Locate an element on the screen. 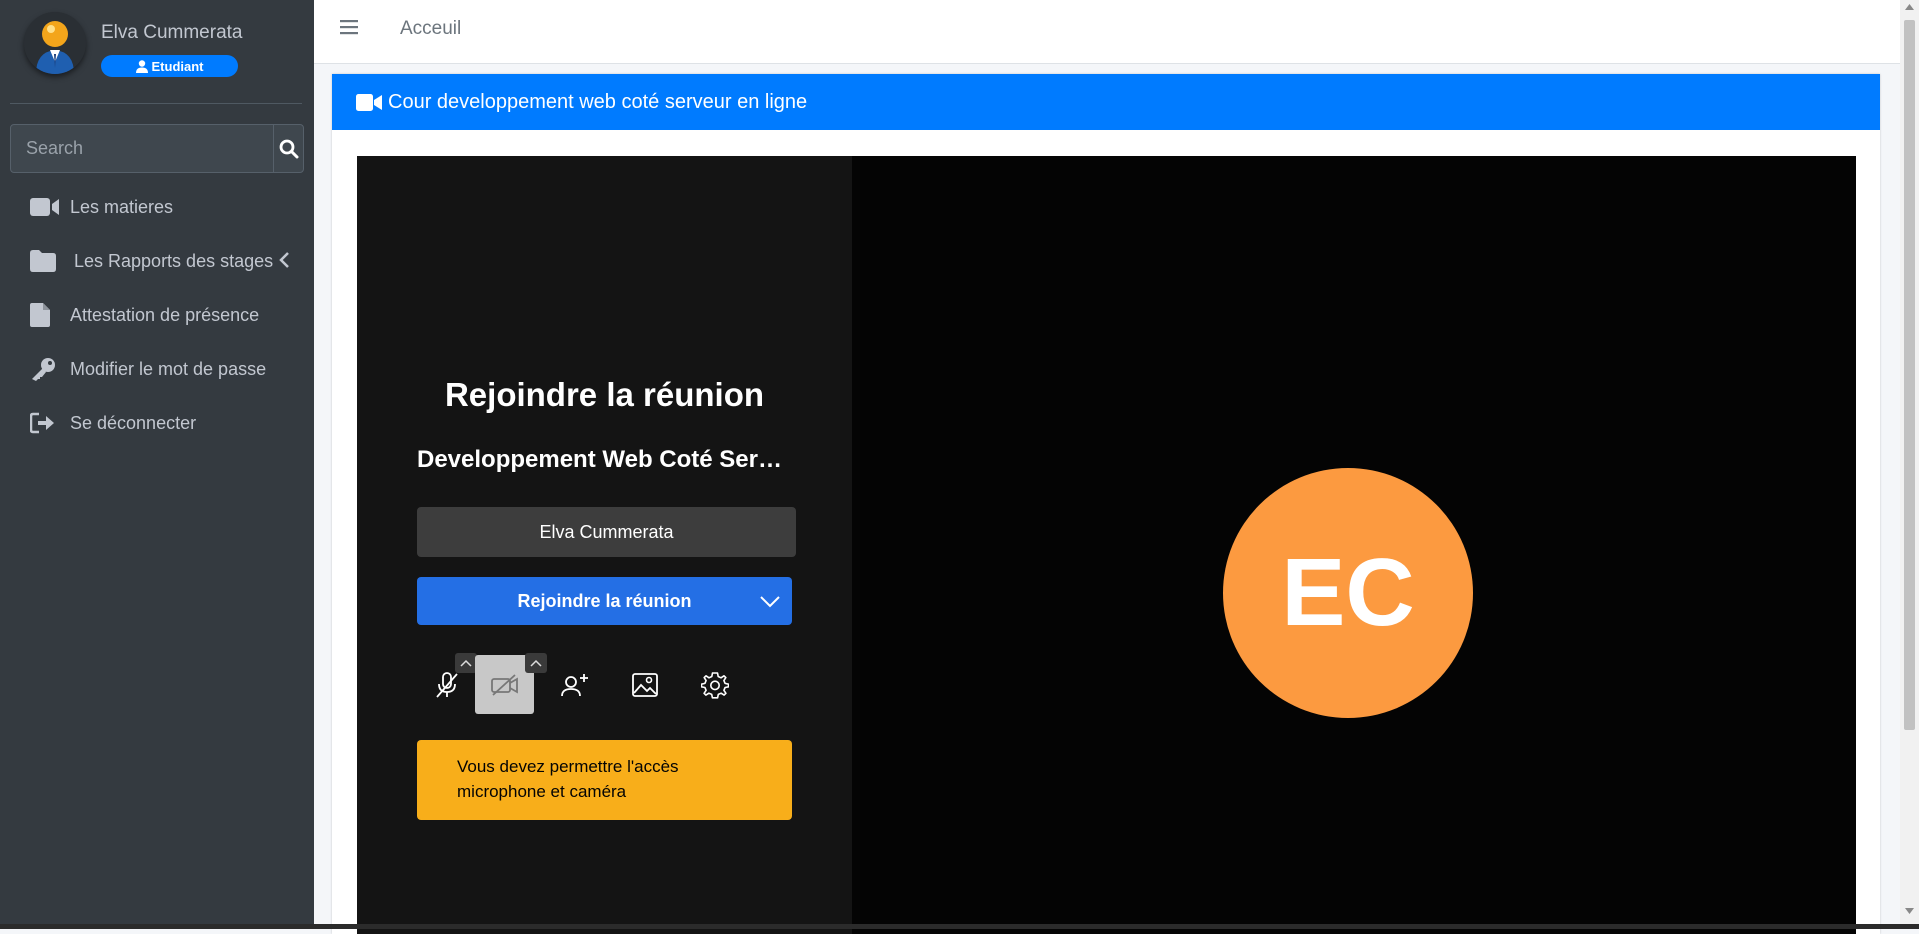  page-scrollbar is located at coordinates (1909, 462).